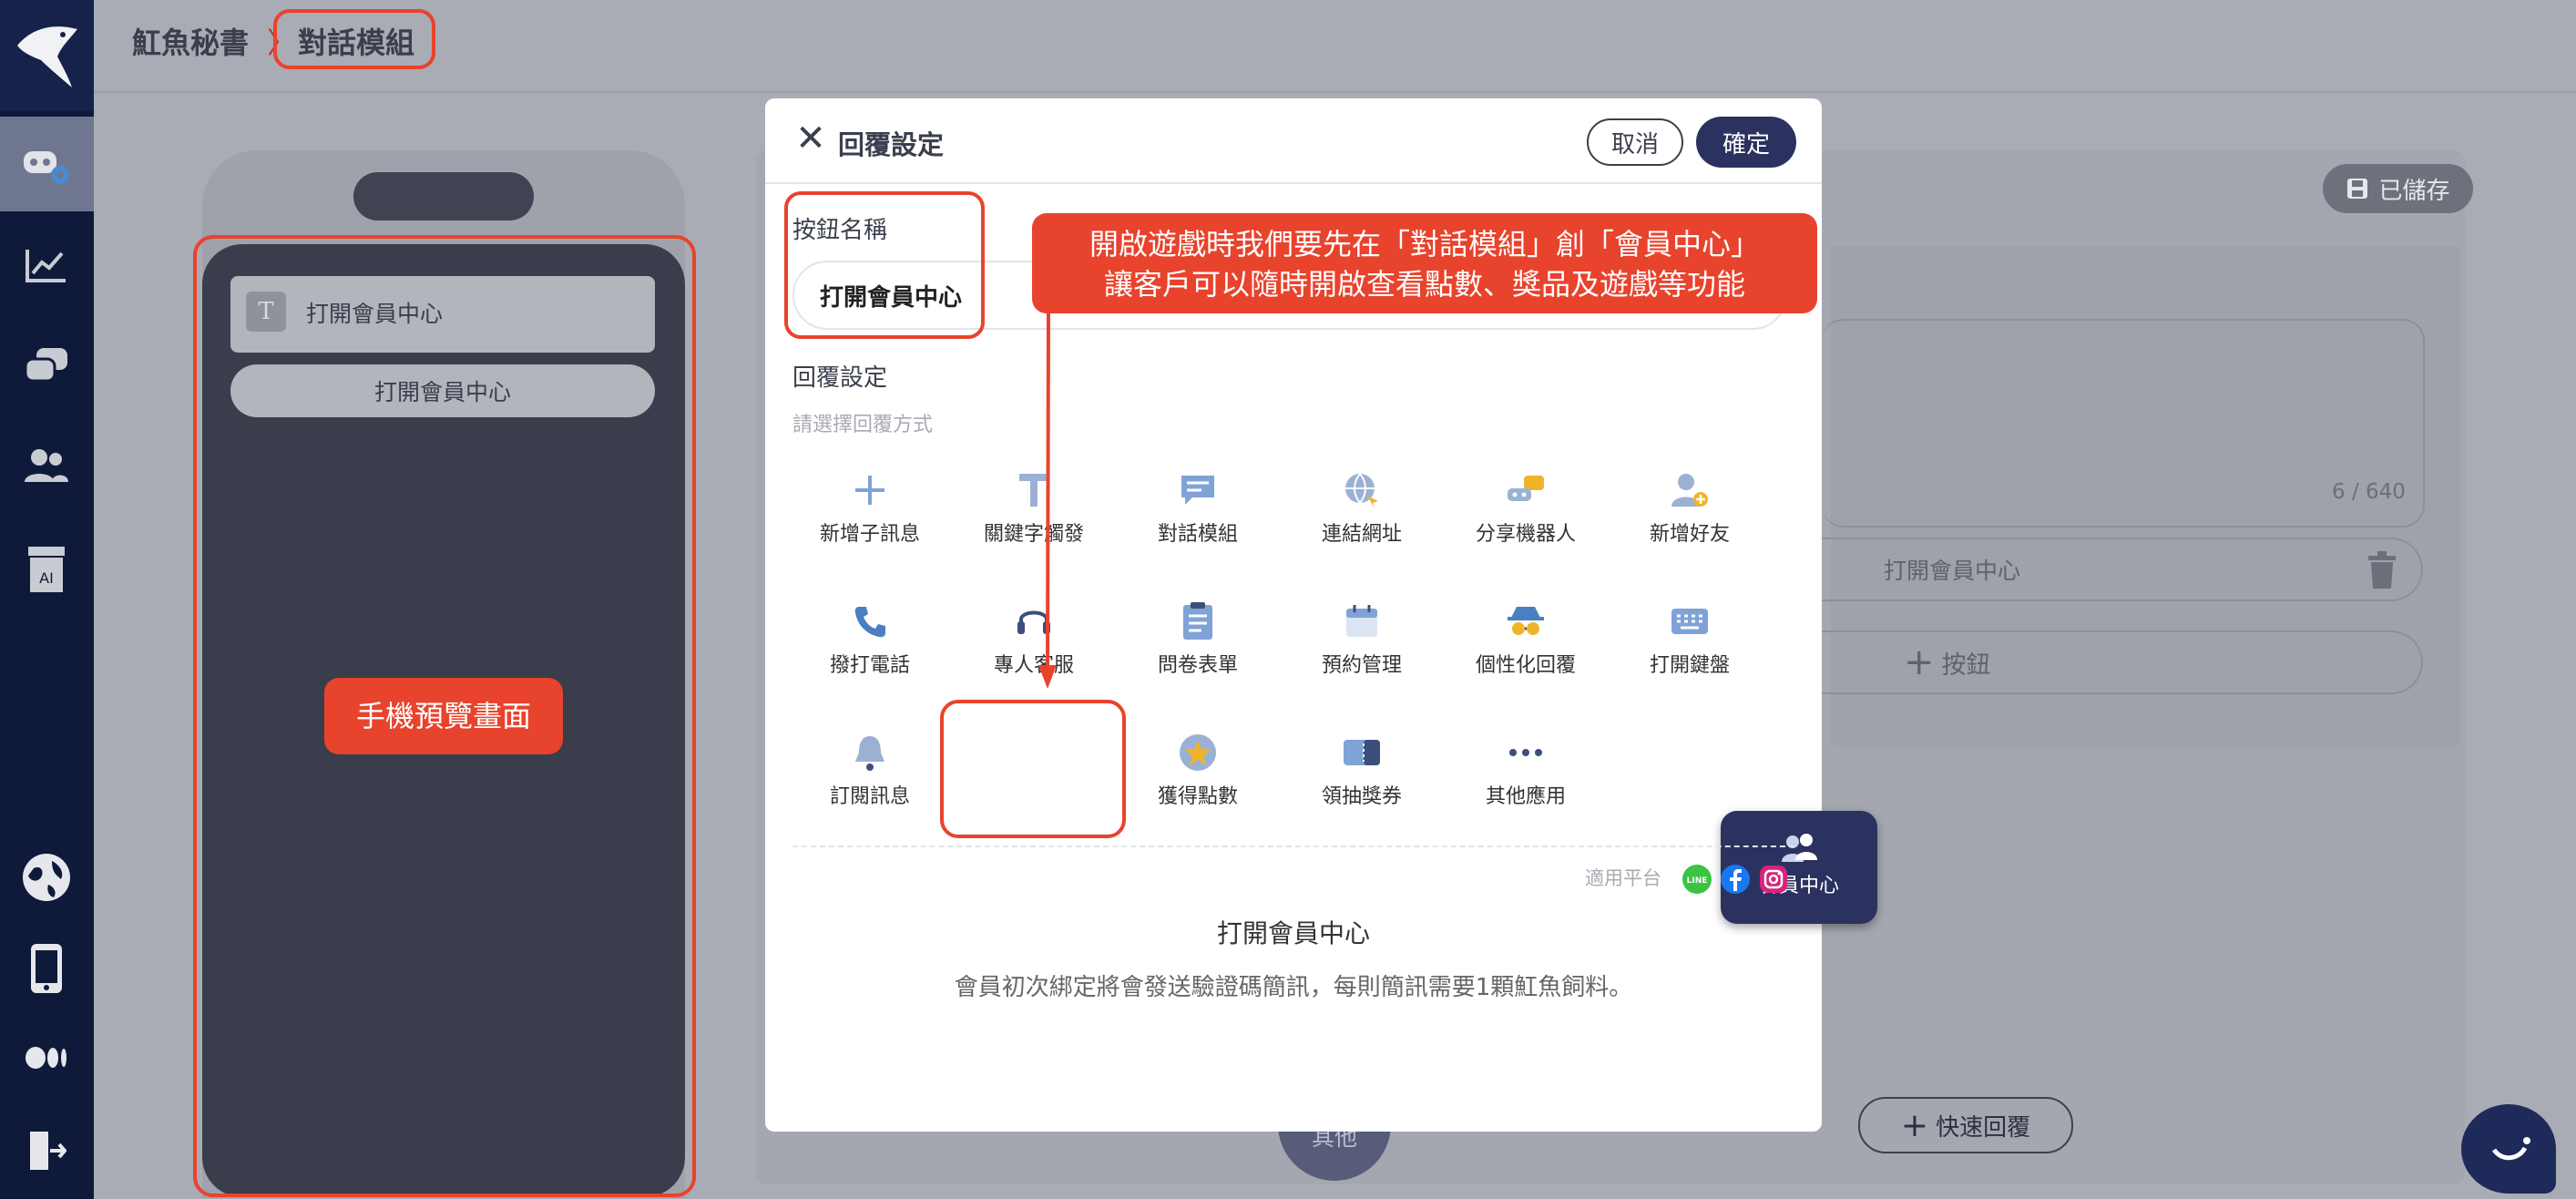 This screenshot has height=1199, width=2576. I want to click on quick-reply-label: 快速回覆, so click(1984, 1127).